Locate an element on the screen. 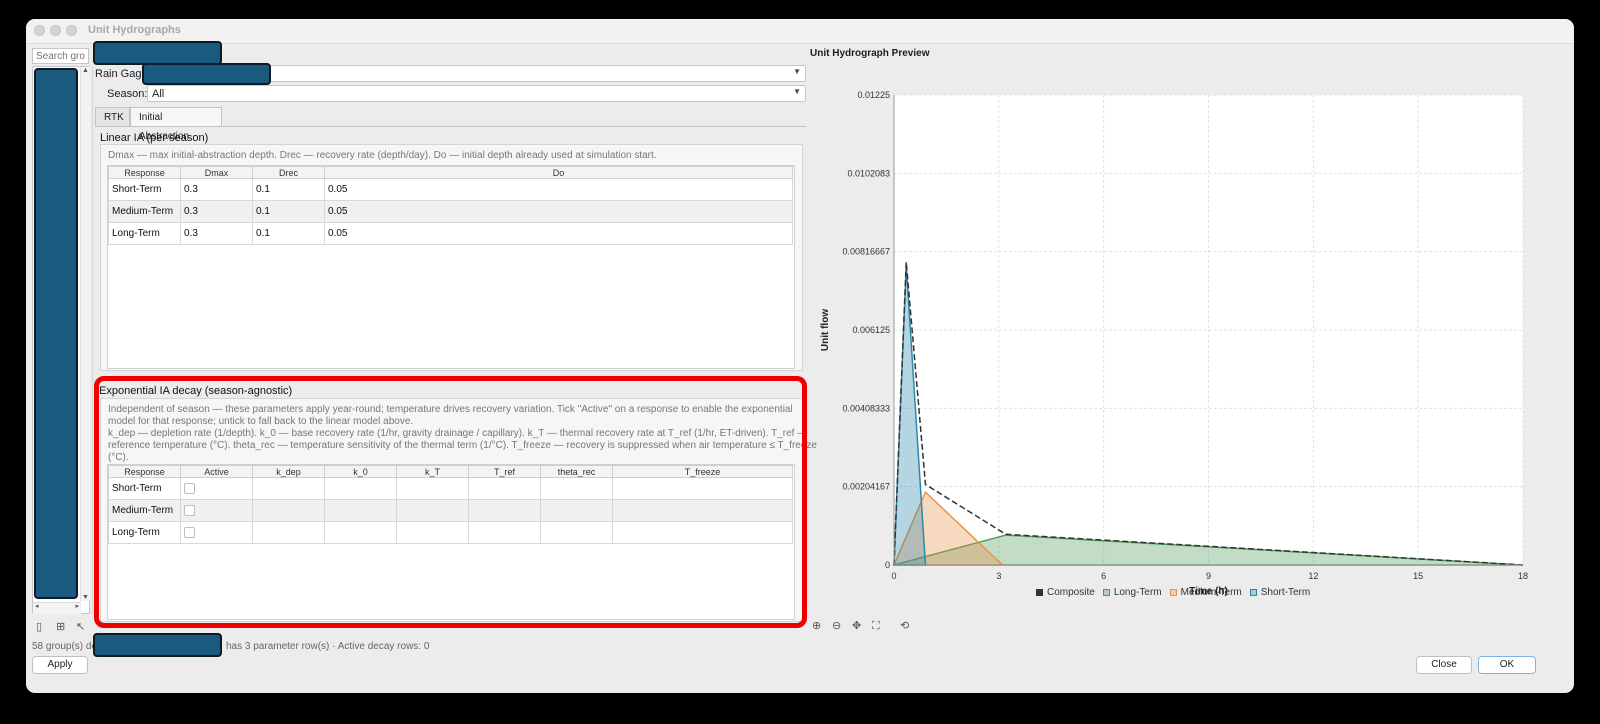 The height and width of the screenshot is (724, 1600). splitter is located at coordinates (92, 340).